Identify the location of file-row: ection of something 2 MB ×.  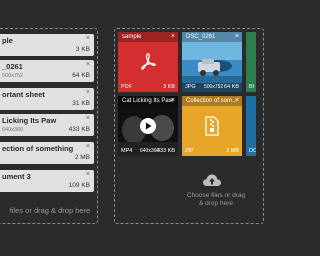
(47, 153).